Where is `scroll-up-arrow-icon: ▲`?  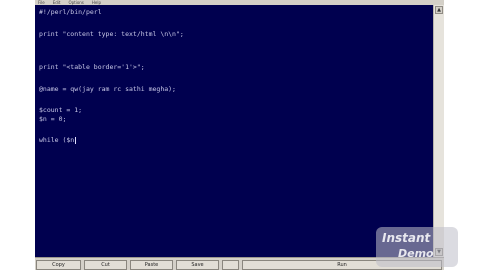
scroll-up-arrow-icon: ▲ is located at coordinates (439, 10).